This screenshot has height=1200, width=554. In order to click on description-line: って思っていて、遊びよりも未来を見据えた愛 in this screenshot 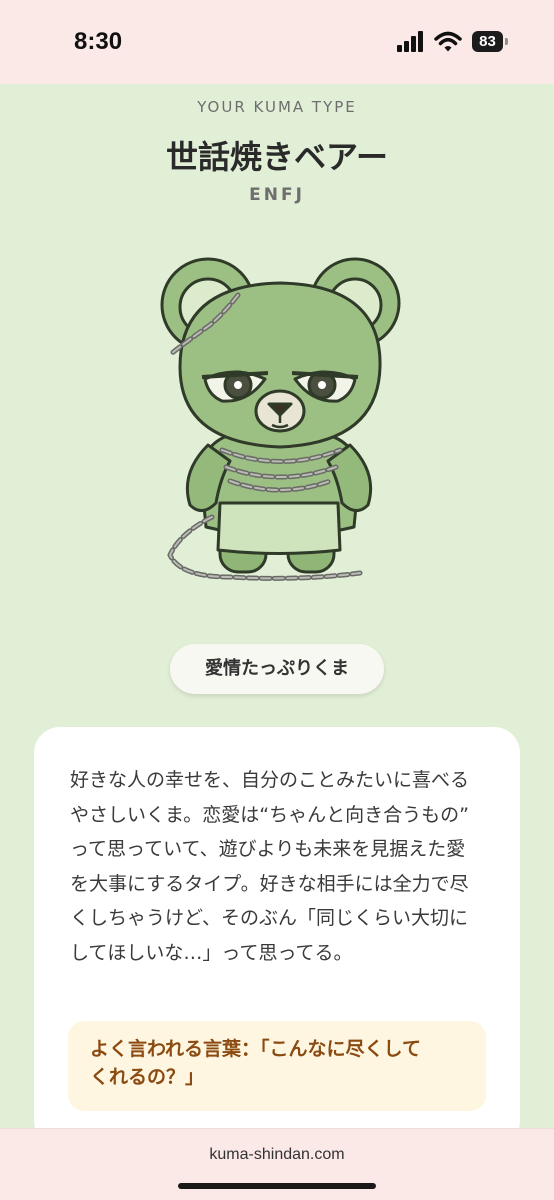, I will do `click(268, 849)`.